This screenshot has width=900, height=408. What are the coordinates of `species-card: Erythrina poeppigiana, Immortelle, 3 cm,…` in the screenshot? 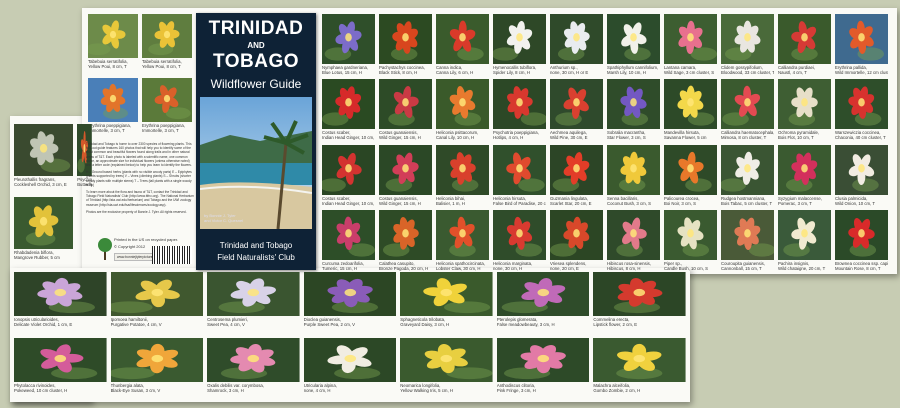 It's located at (113, 108).